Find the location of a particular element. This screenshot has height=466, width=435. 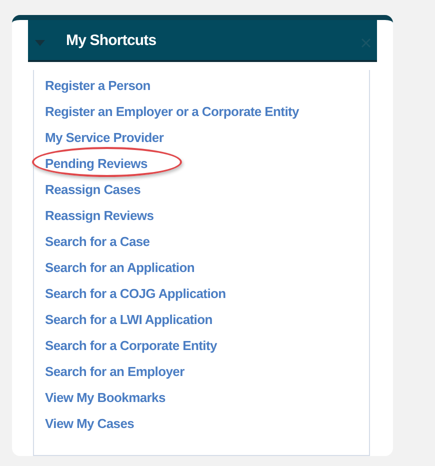

caret-icon is located at coordinates (40, 43).